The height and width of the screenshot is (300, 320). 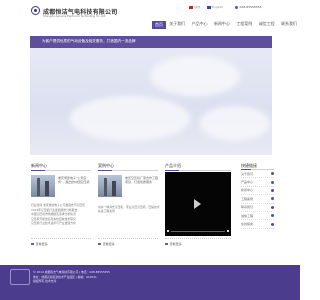 What do you see at coordinates (39, 165) in the screenshot?
I see `news-section-title: 新闻中心` at bounding box center [39, 165].